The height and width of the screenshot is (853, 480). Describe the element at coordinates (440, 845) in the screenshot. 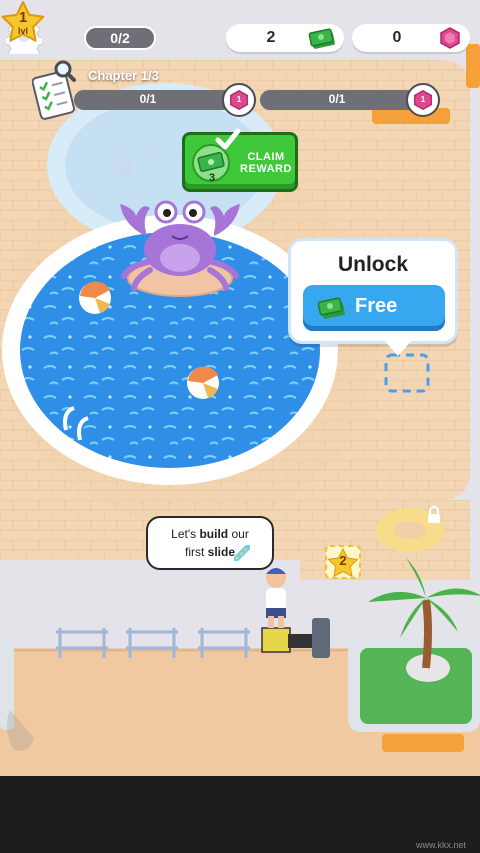

I see `watermark-text: www.kkx.net` at that location.